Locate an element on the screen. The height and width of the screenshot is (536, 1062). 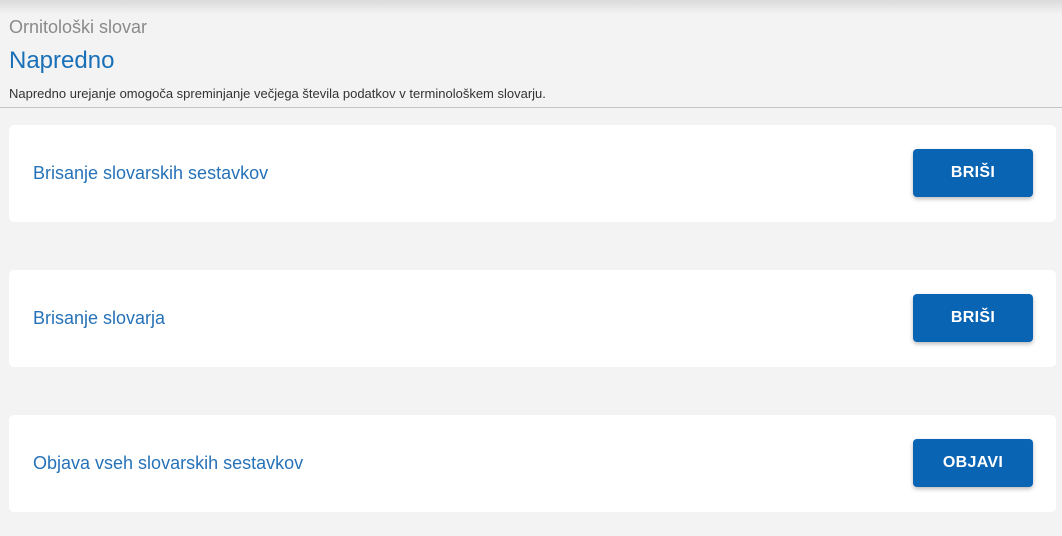
delete-entries-button: BRIŠI is located at coordinates (973, 173).